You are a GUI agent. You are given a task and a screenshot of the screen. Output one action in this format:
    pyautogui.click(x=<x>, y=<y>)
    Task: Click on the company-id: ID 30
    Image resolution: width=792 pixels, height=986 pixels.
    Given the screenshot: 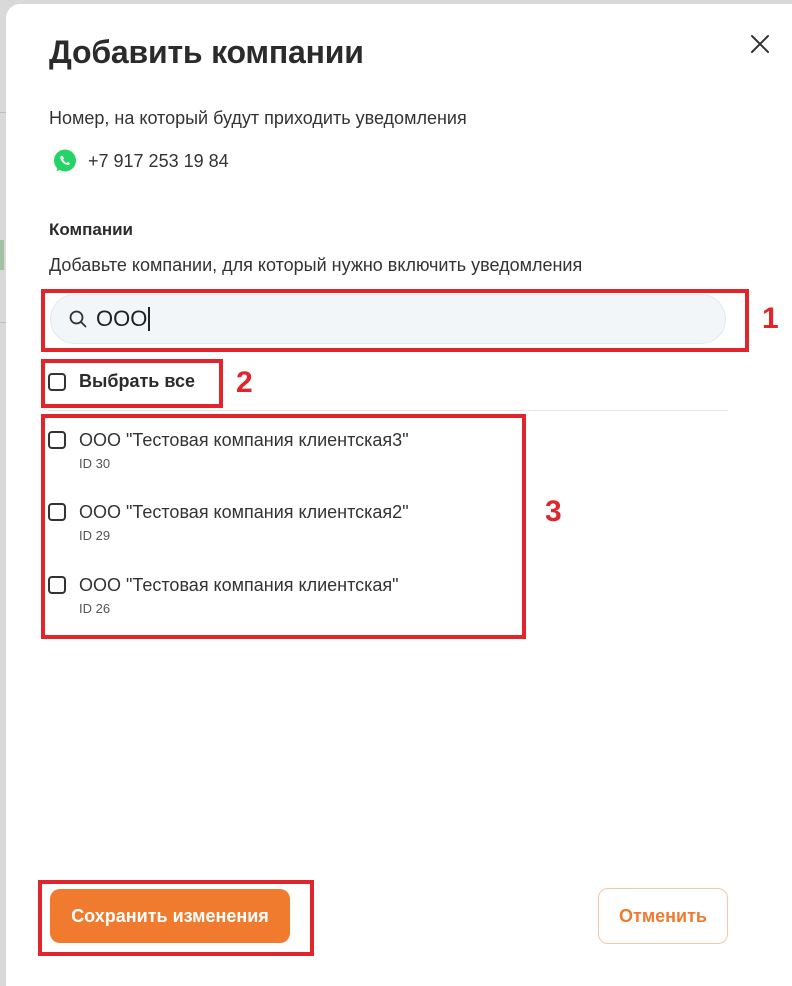 What is the action you would take?
    pyautogui.click(x=95, y=463)
    